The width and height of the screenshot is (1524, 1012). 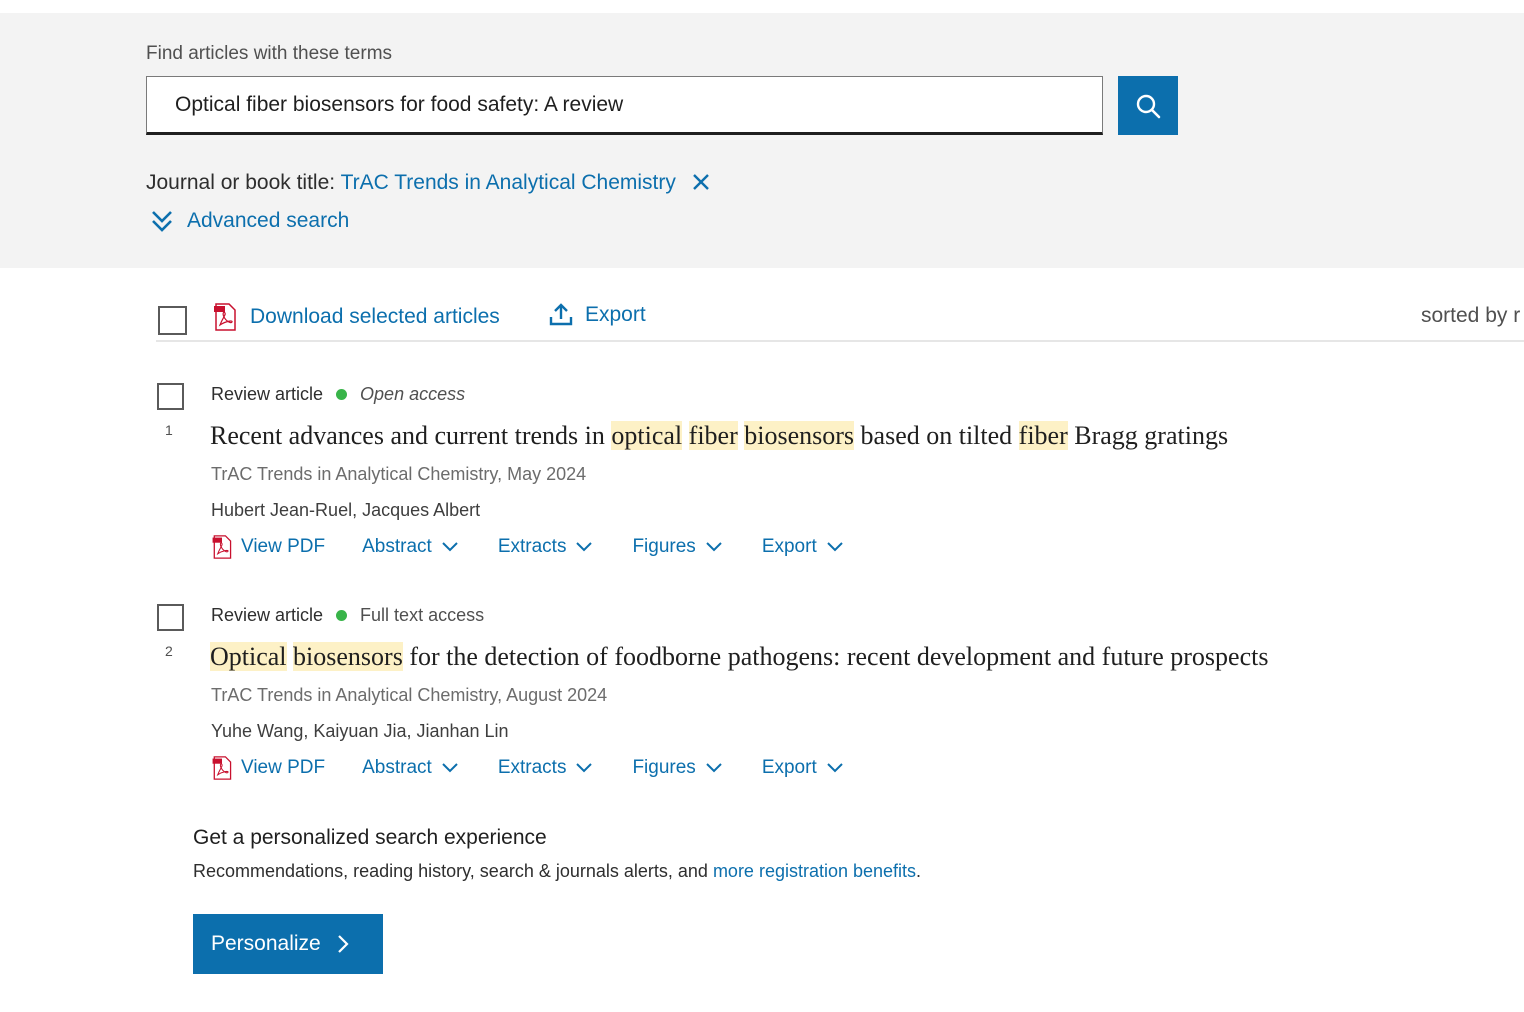 I want to click on result-type-row: Review article Open access, so click(x=338, y=394).